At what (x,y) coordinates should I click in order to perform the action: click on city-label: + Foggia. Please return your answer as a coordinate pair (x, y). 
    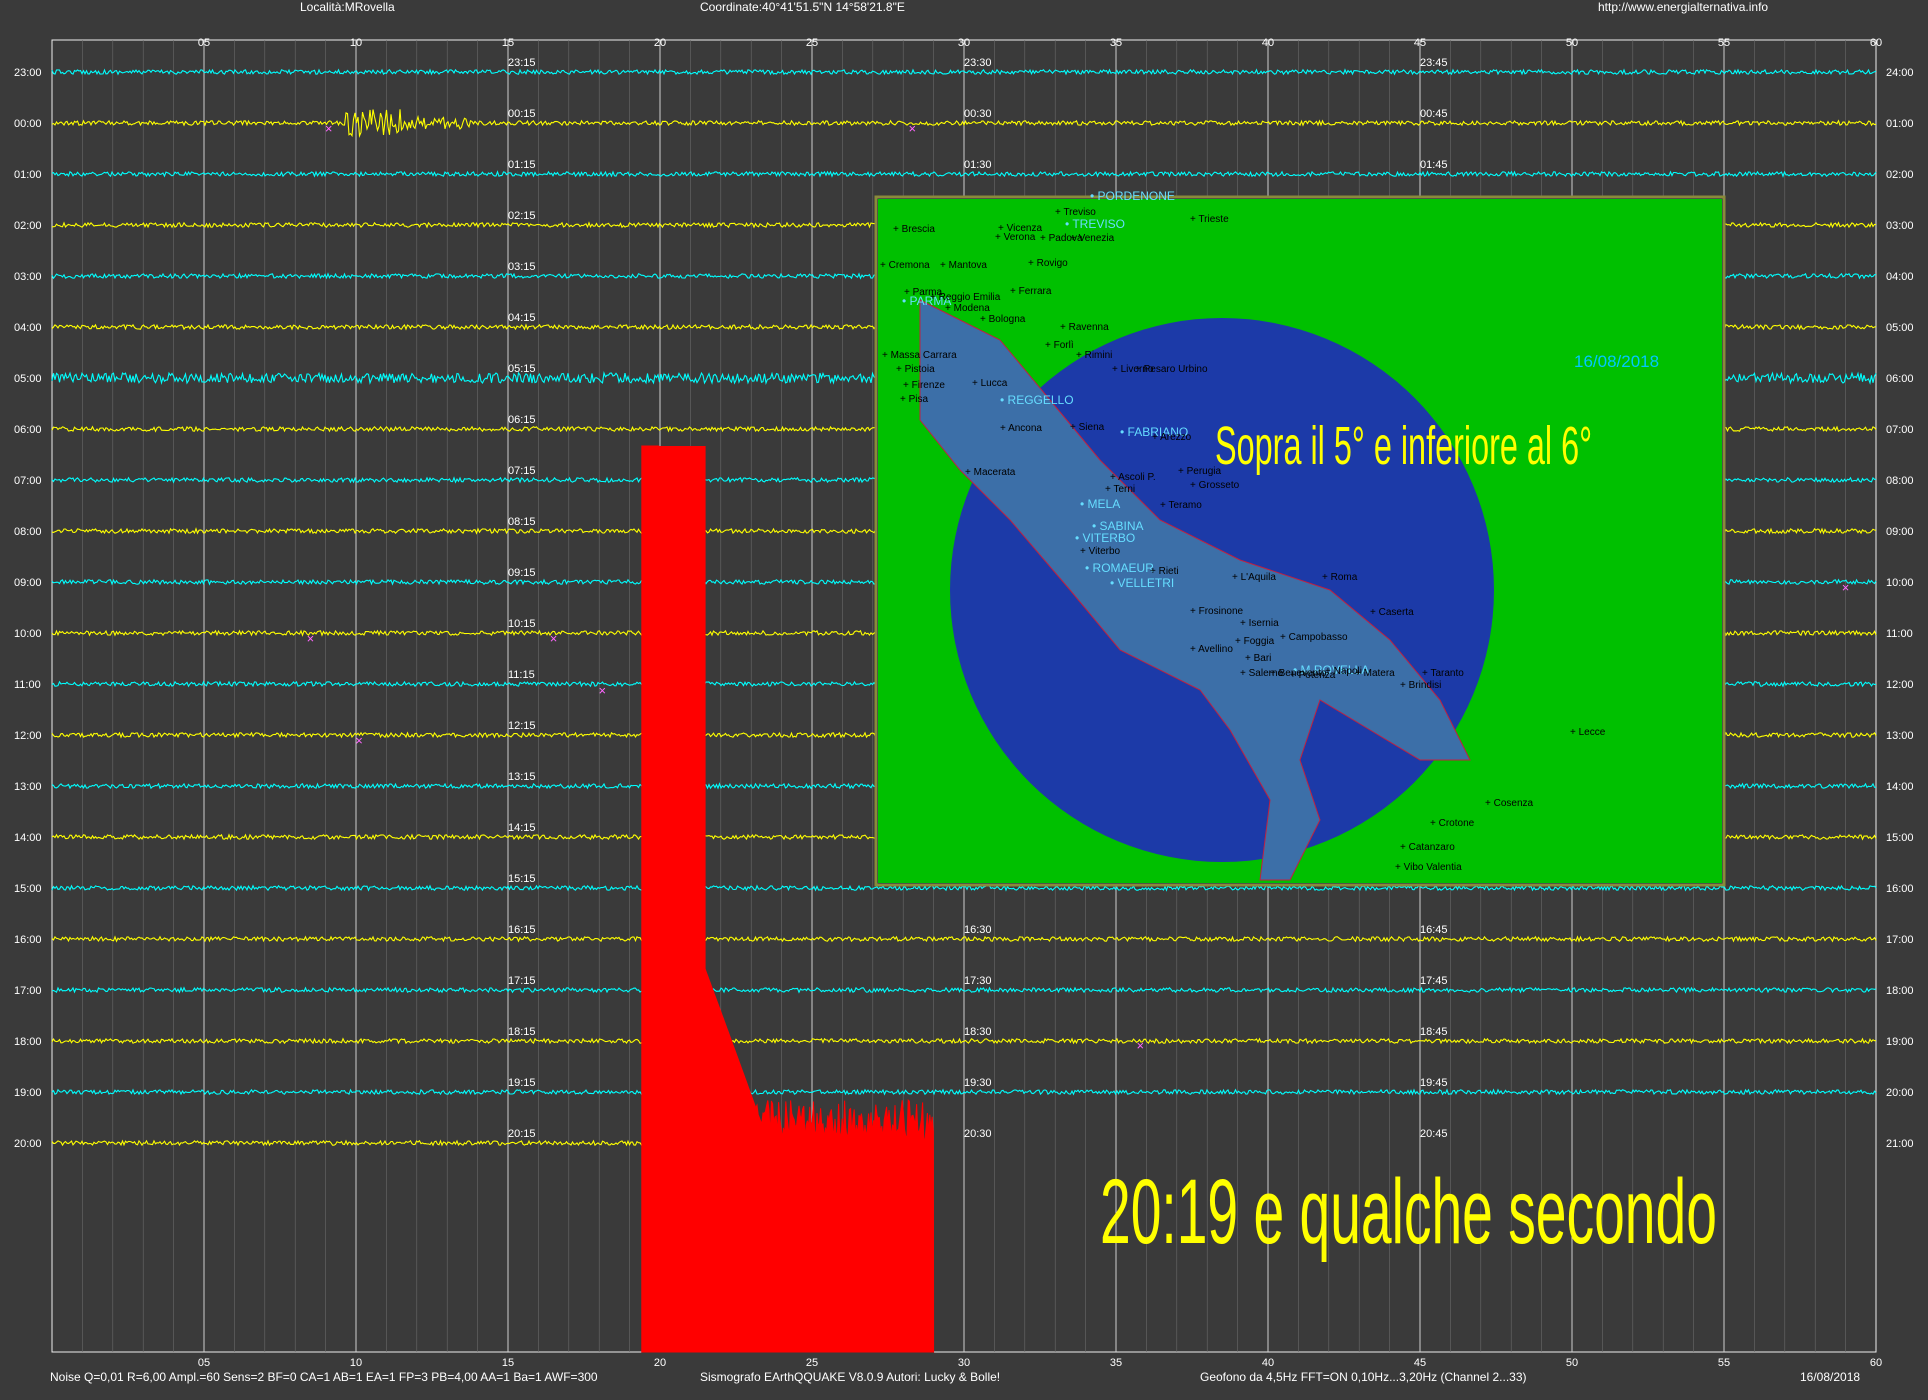
    Looking at the image, I should click on (1255, 641).